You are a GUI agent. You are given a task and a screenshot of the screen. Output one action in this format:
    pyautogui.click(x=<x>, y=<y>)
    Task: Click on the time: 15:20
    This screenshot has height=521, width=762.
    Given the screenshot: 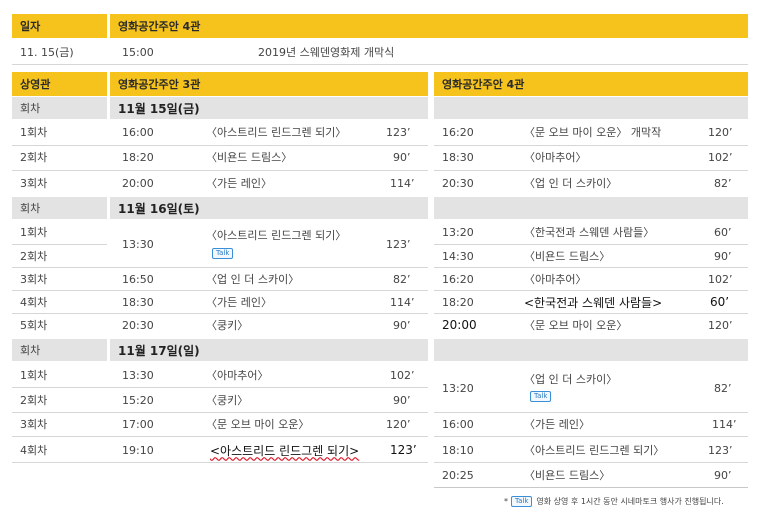 What is the action you would take?
    pyautogui.click(x=138, y=400)
    